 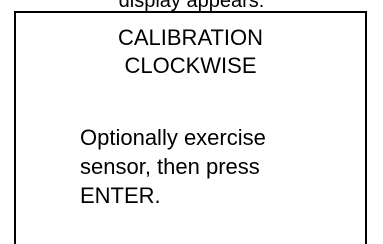 I want to click on display-title-line: CALIBRATION, so click(x=190, y=37).